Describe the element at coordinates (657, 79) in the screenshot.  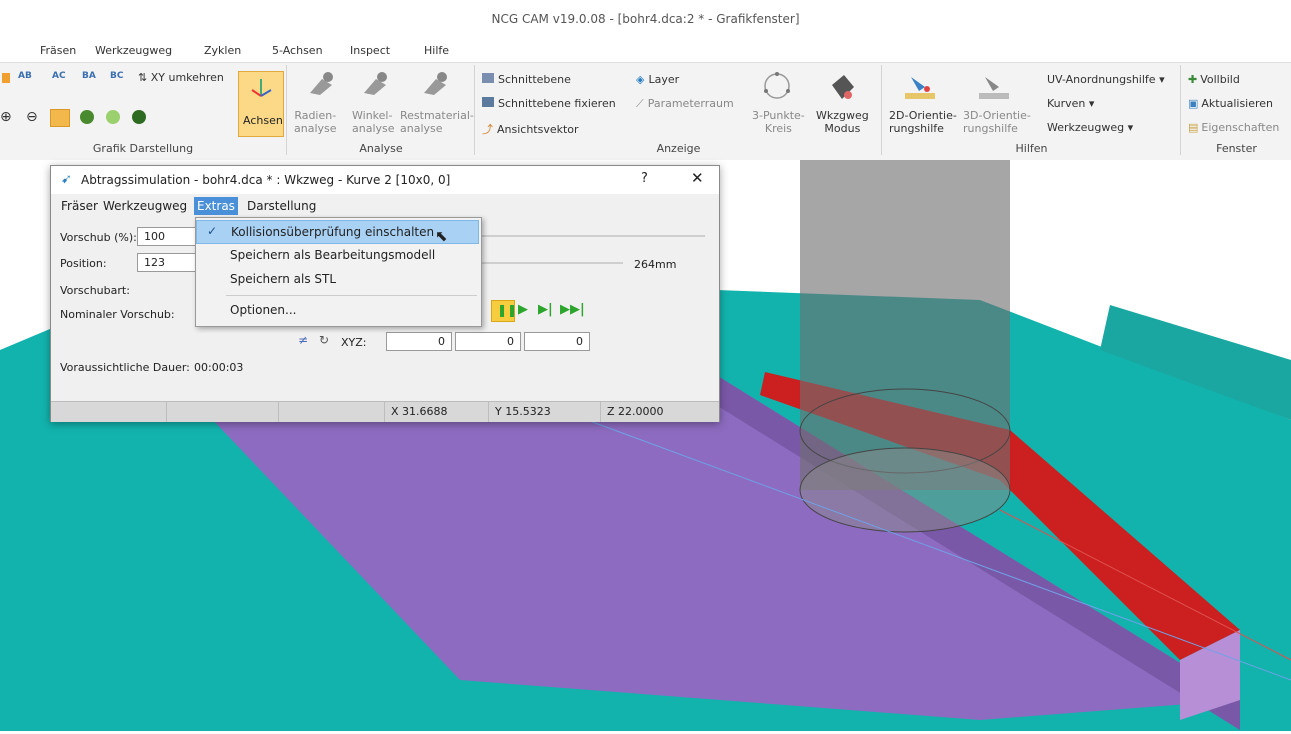
I see `layer-button: ◈ Layer` at that location.